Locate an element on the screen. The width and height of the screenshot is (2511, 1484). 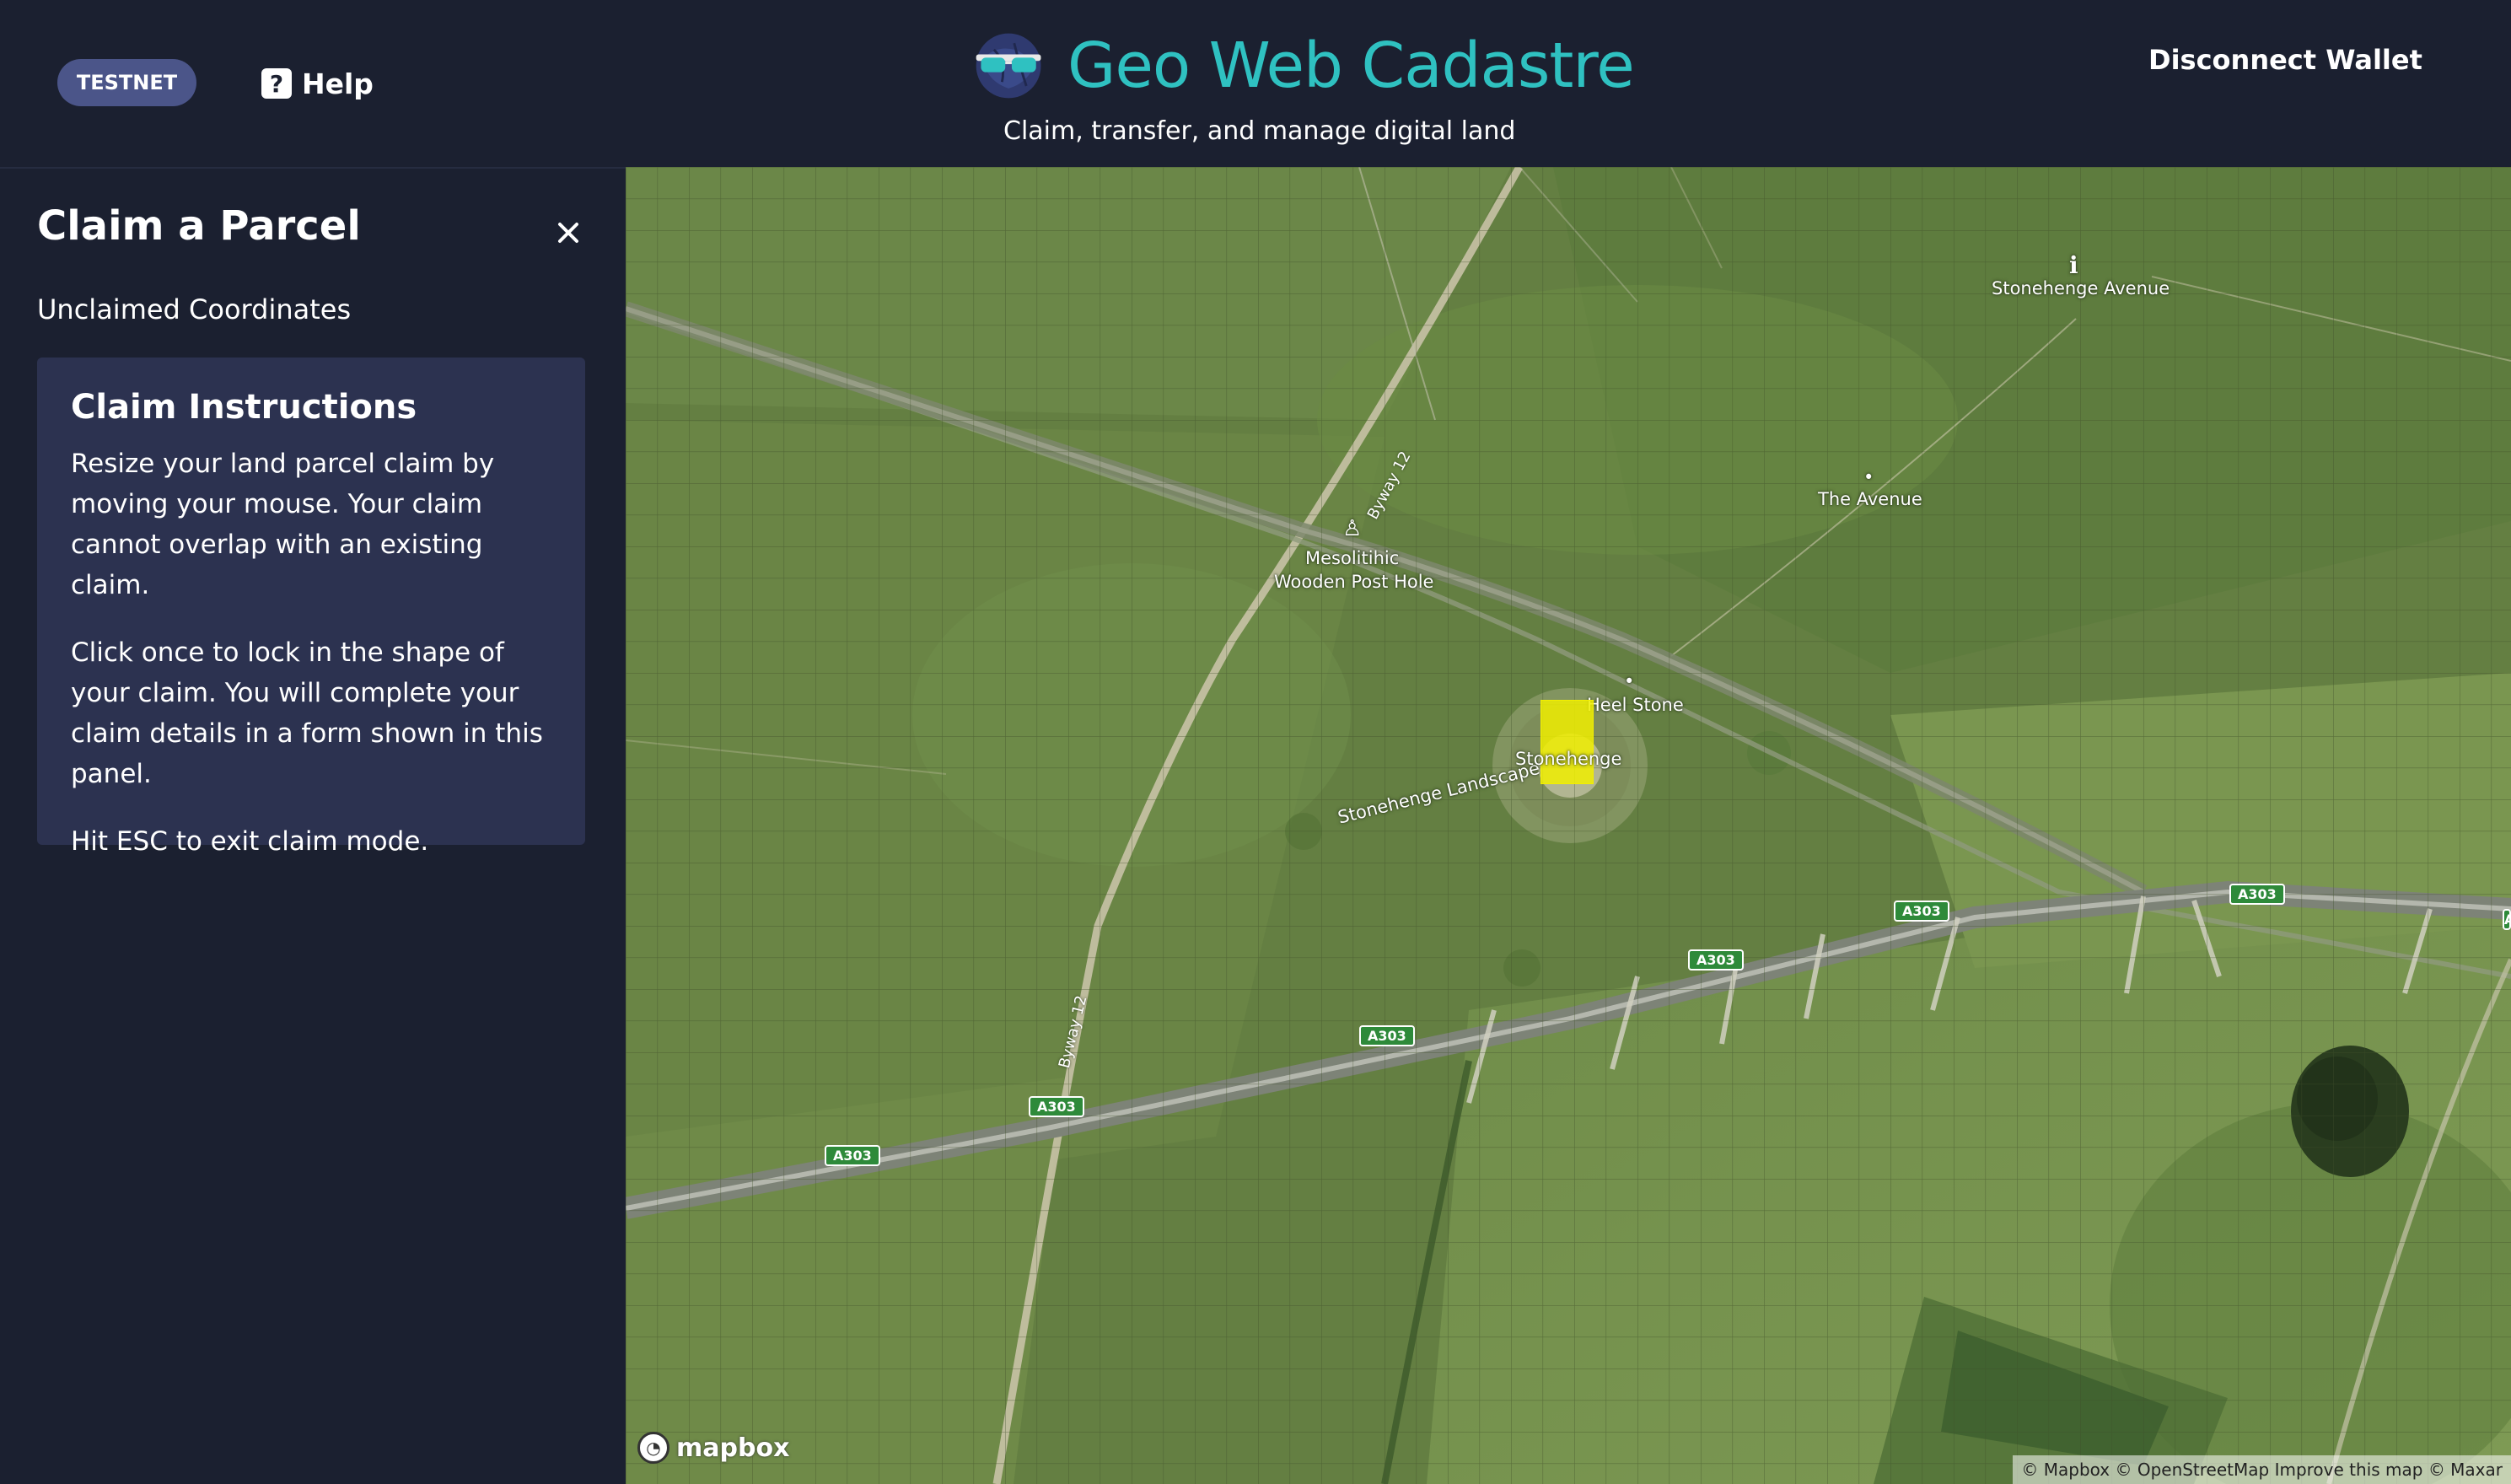
network-badge: TESTNET is located at coordinates (126, 82).